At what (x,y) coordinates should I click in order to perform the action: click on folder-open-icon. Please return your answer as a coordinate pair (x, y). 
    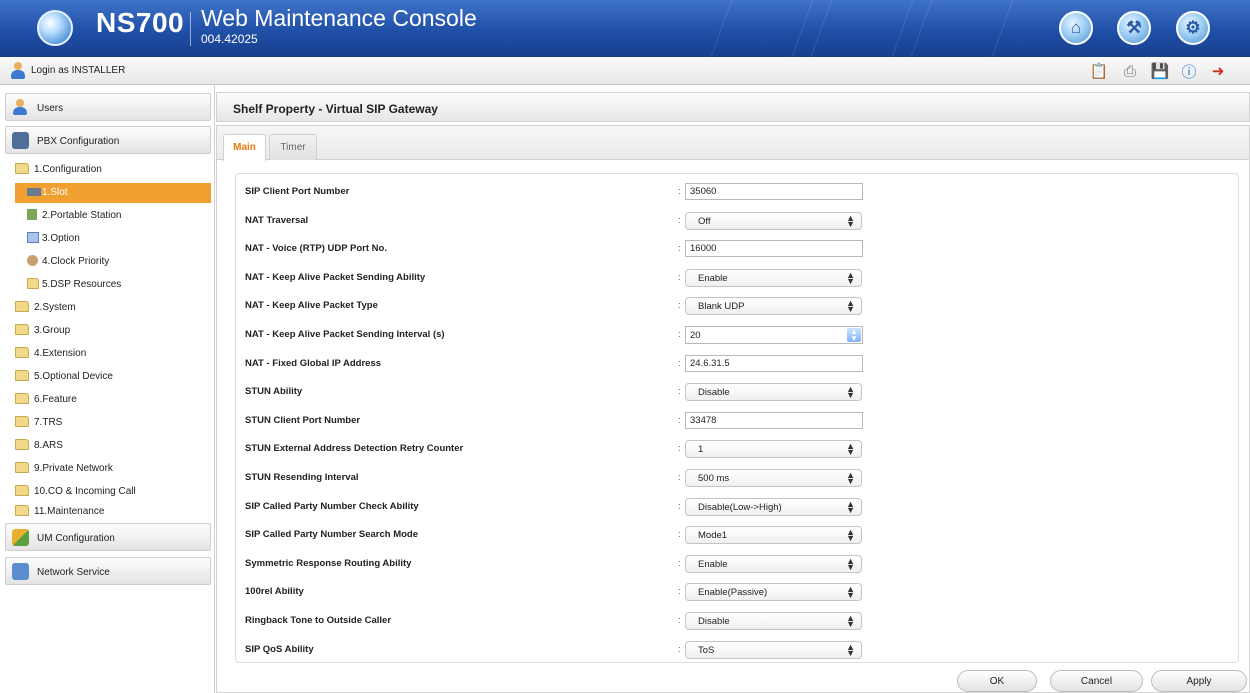
    Looking at the image, I should click on (22, 168).